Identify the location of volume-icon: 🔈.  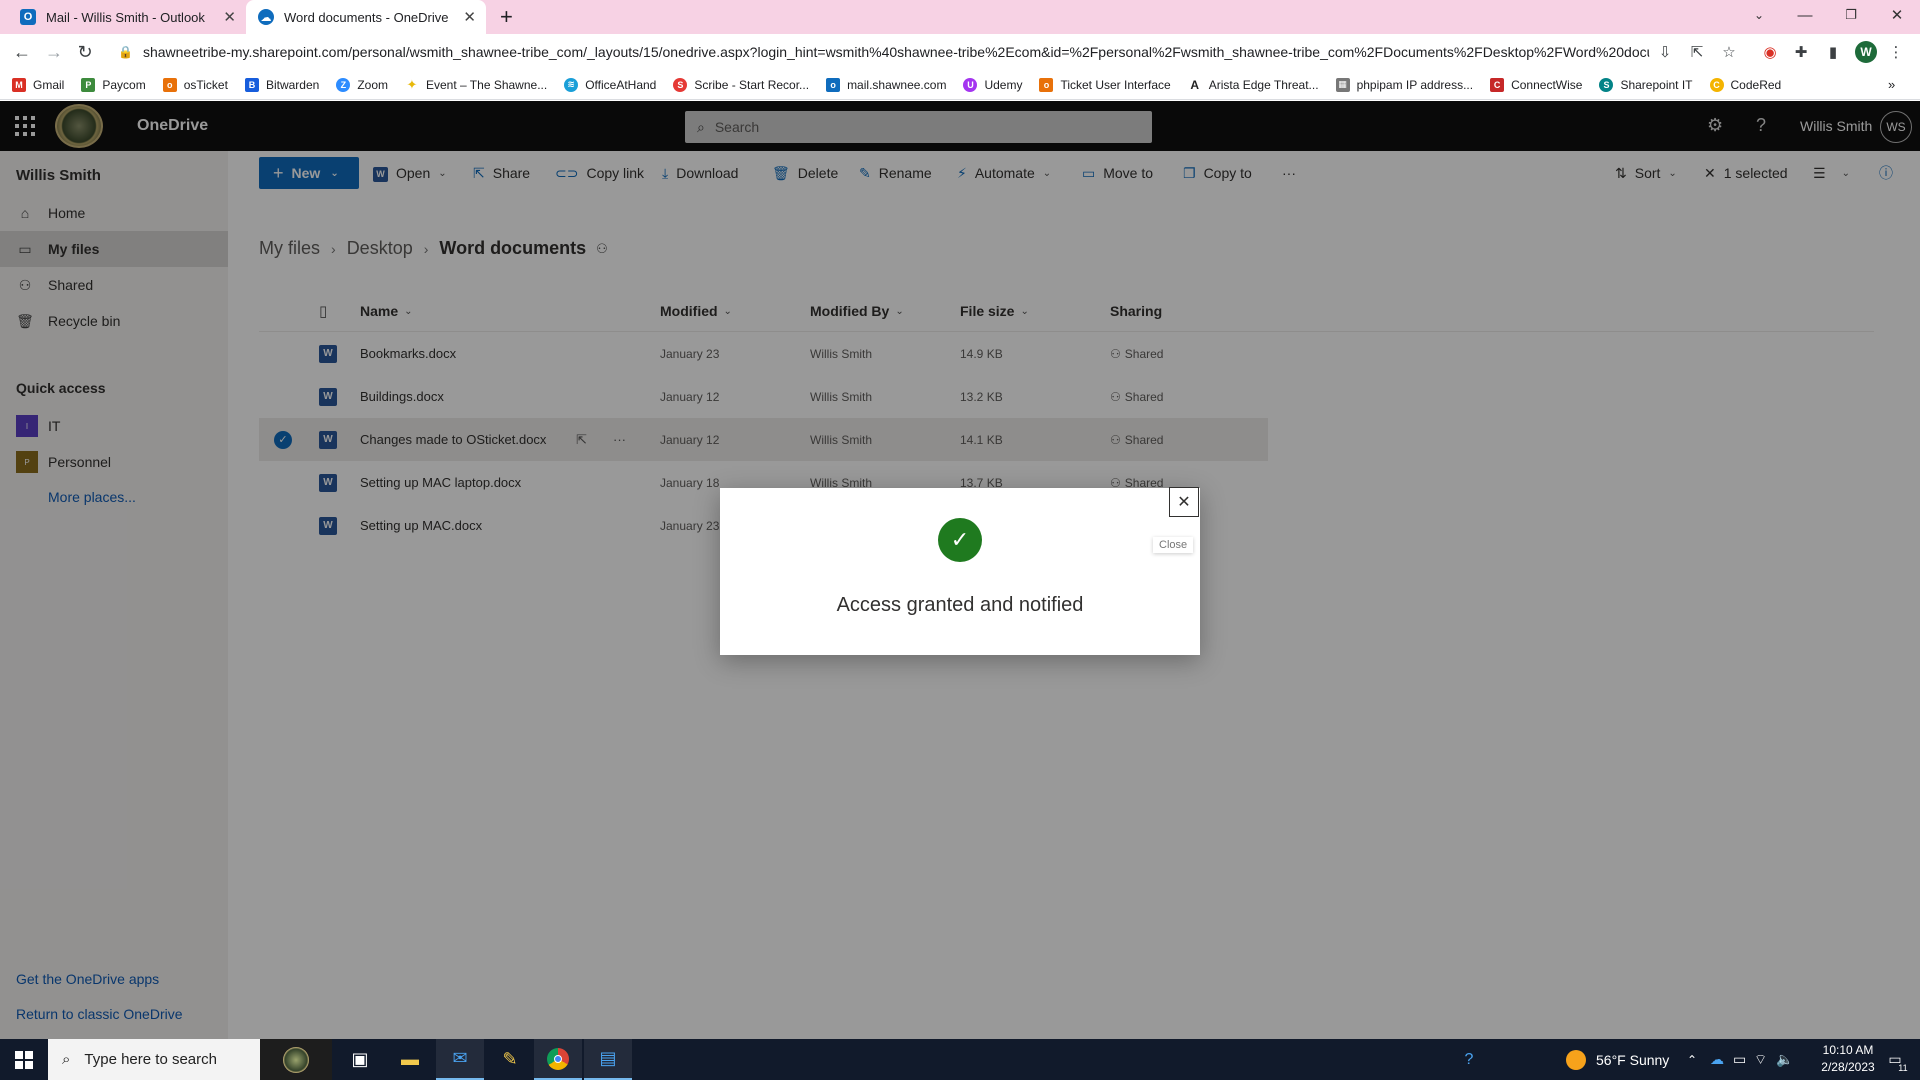
(1784, 1059).